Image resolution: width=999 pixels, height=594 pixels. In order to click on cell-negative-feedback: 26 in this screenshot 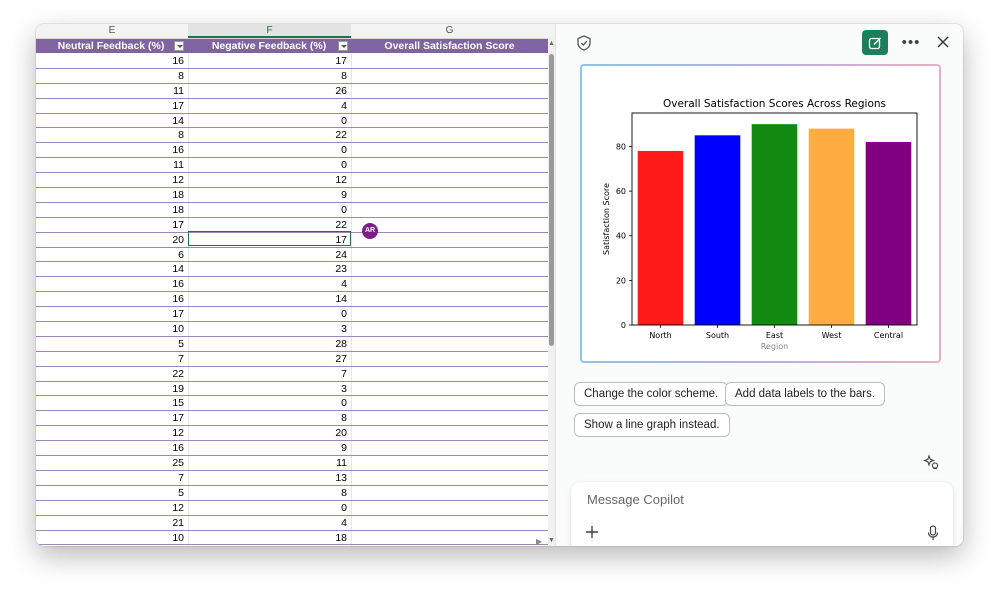, I will do `click(269, 91)`.